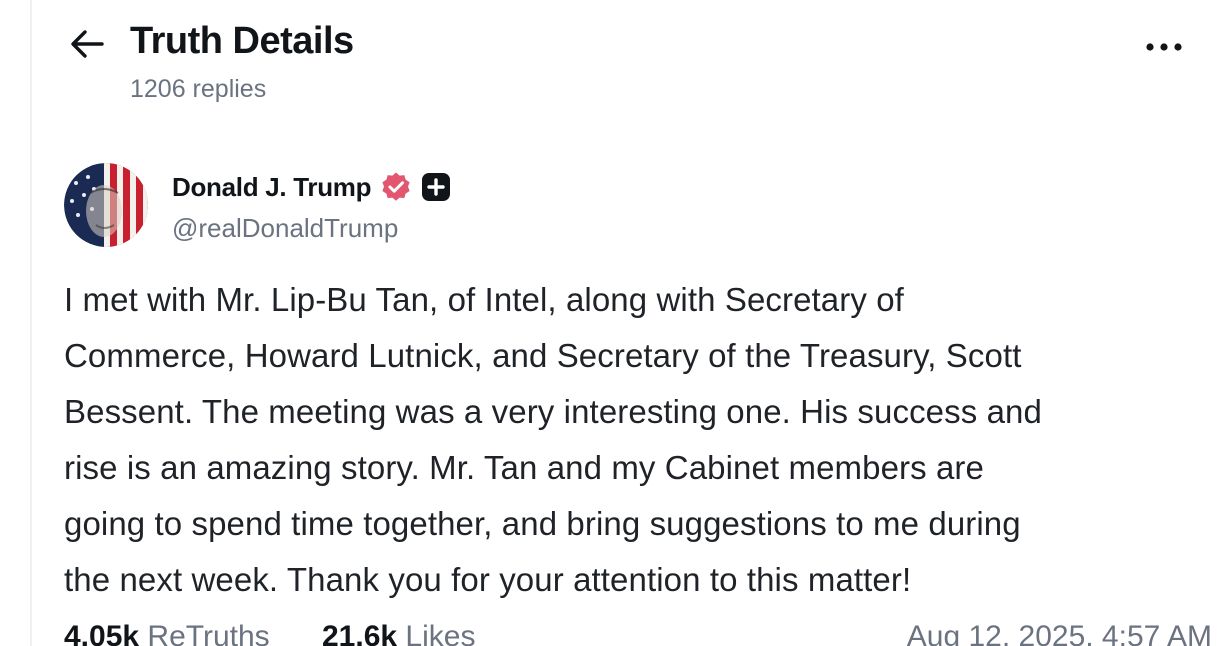  Describe the element at coordinates (198, 89) in the screenshot. I see `reply-count: 1206 replies` at that location.